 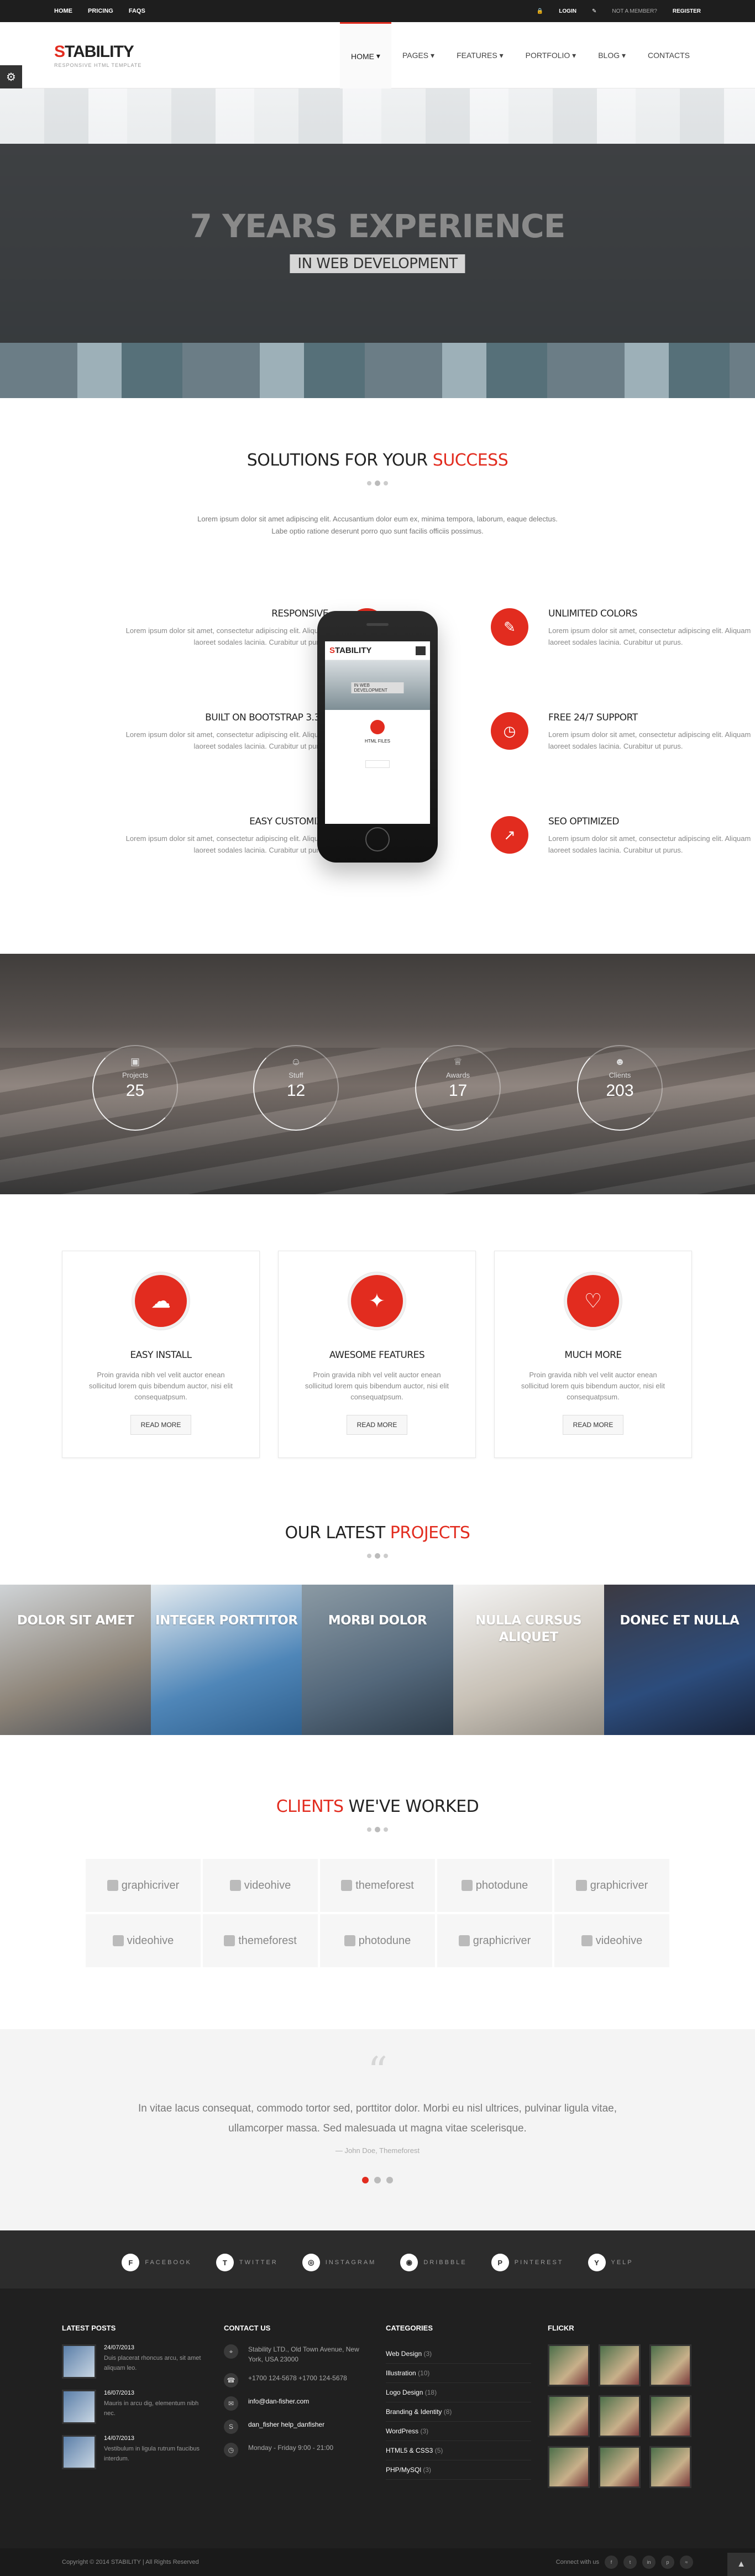 I want to click on social-pinterest: p Pinterest, so click(x=527, y=2262).